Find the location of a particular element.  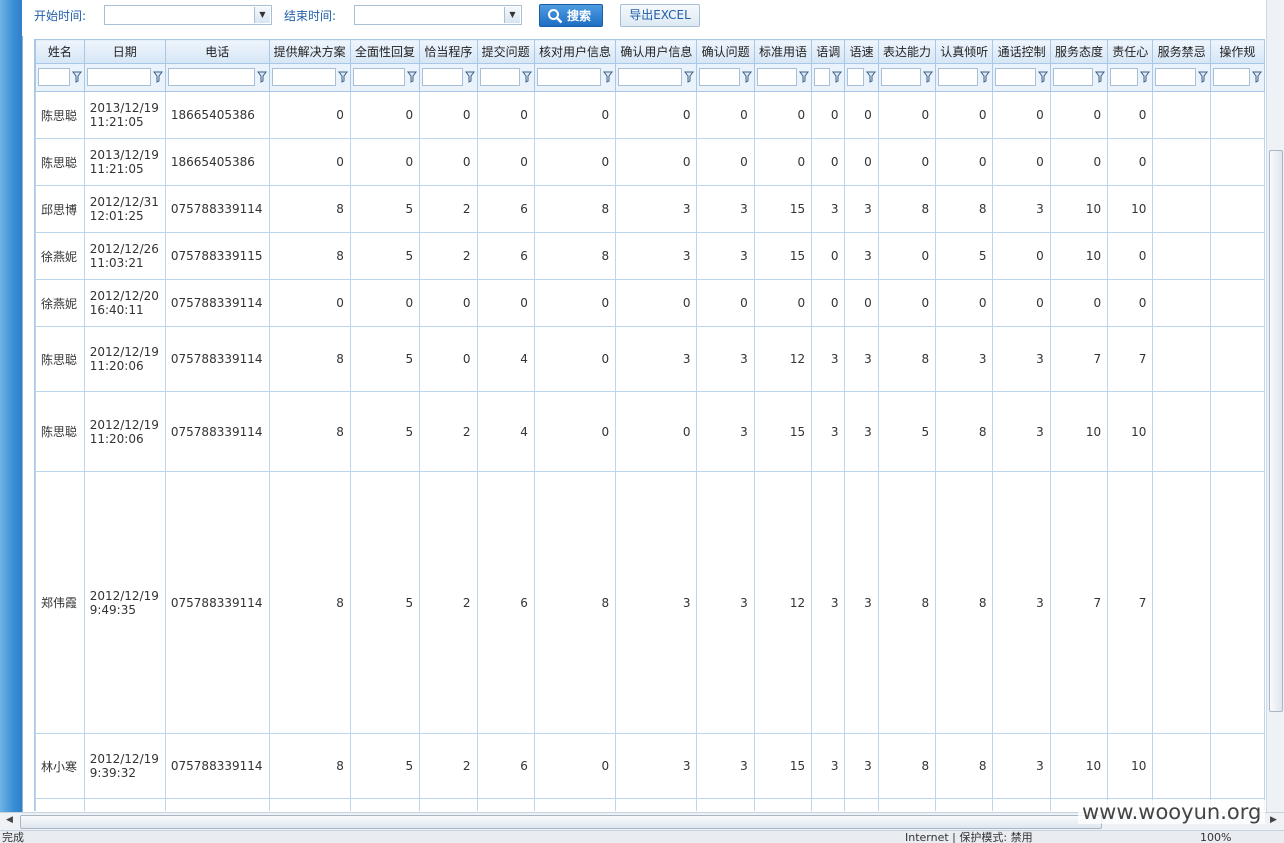

column-header: 提供解决方案 is located at coordinates (309, 51).